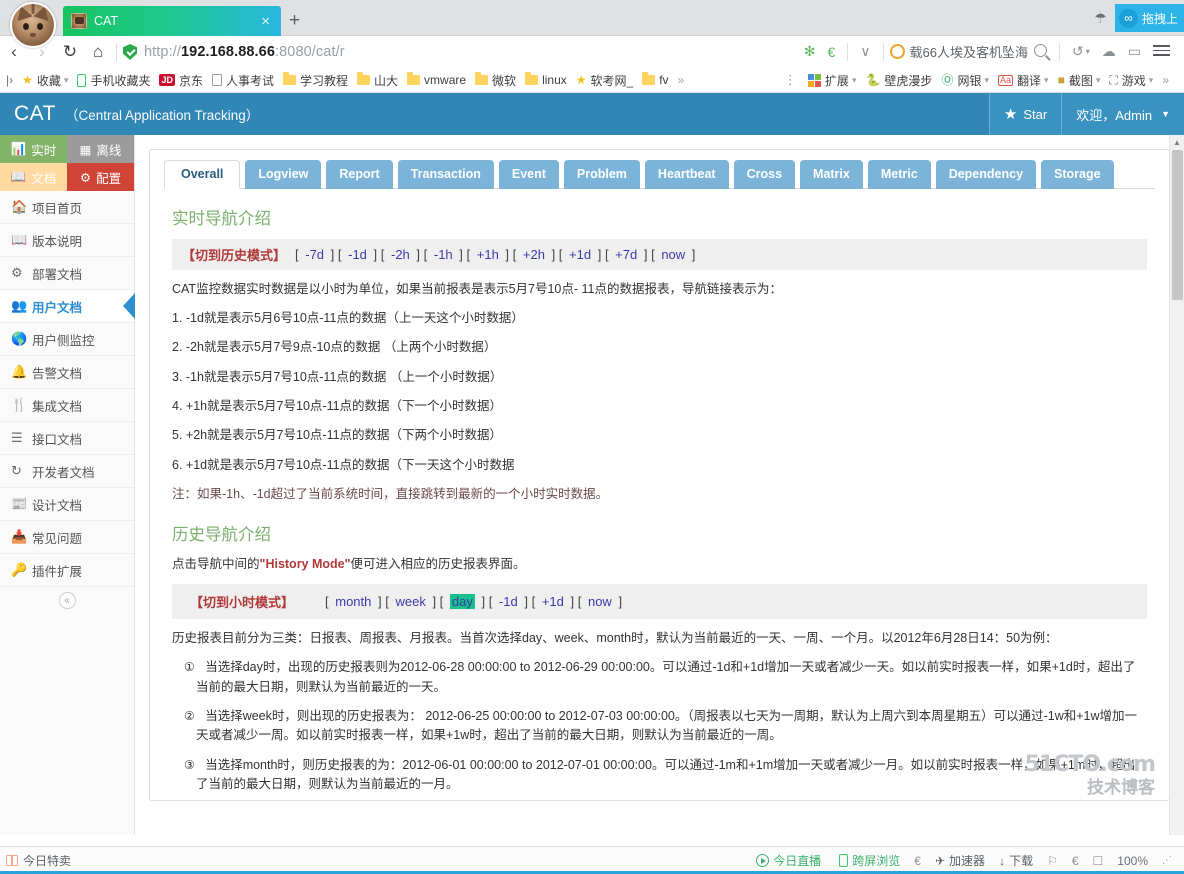 The image size is (1184, 874). What do you see at coordinates (443, 254) in the screenshot?
I see `nav-link--1h: -1h` at bounding box center [443, 254].